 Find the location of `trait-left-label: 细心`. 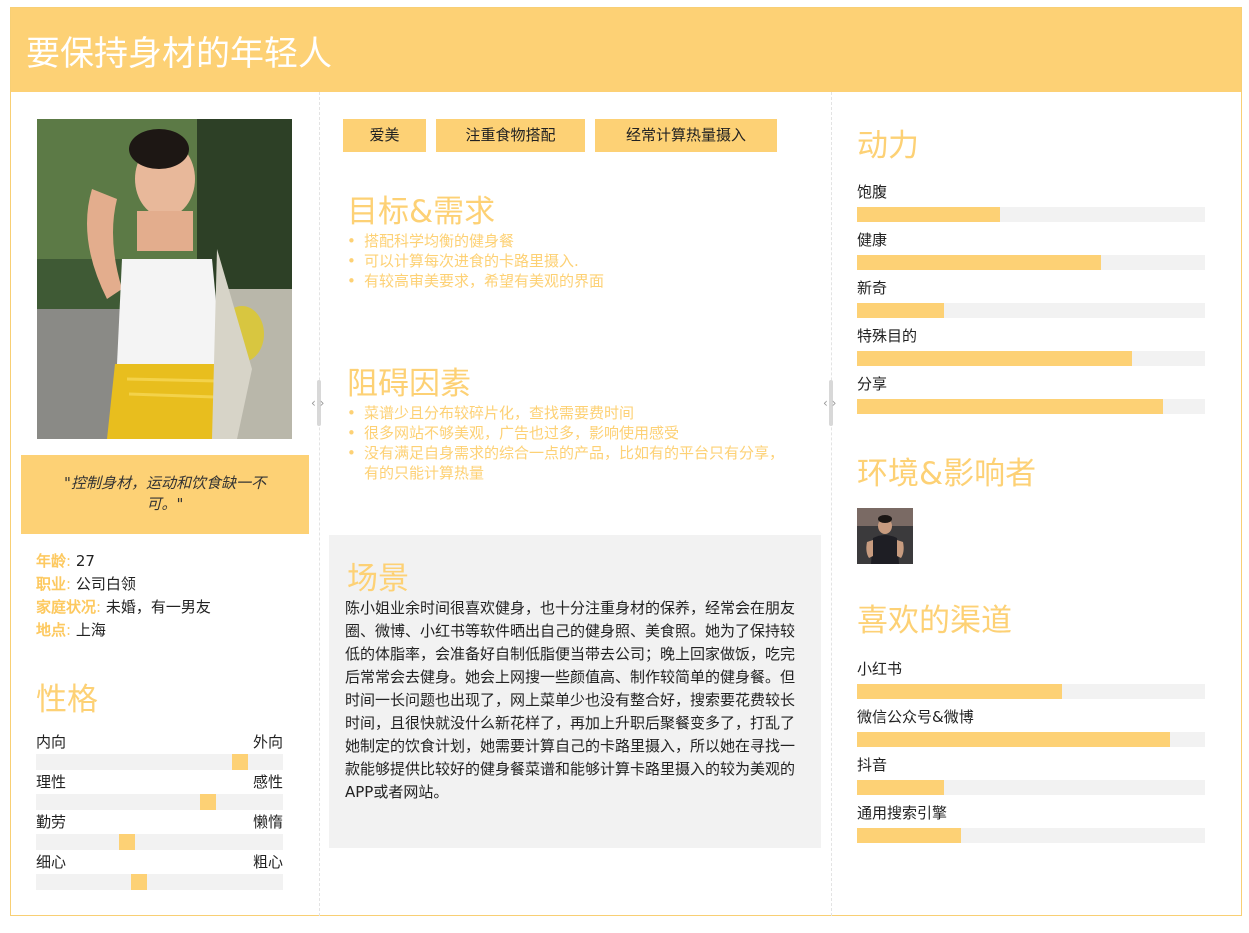

trait-left-label: 细心 is located at coordinates (51, 862).